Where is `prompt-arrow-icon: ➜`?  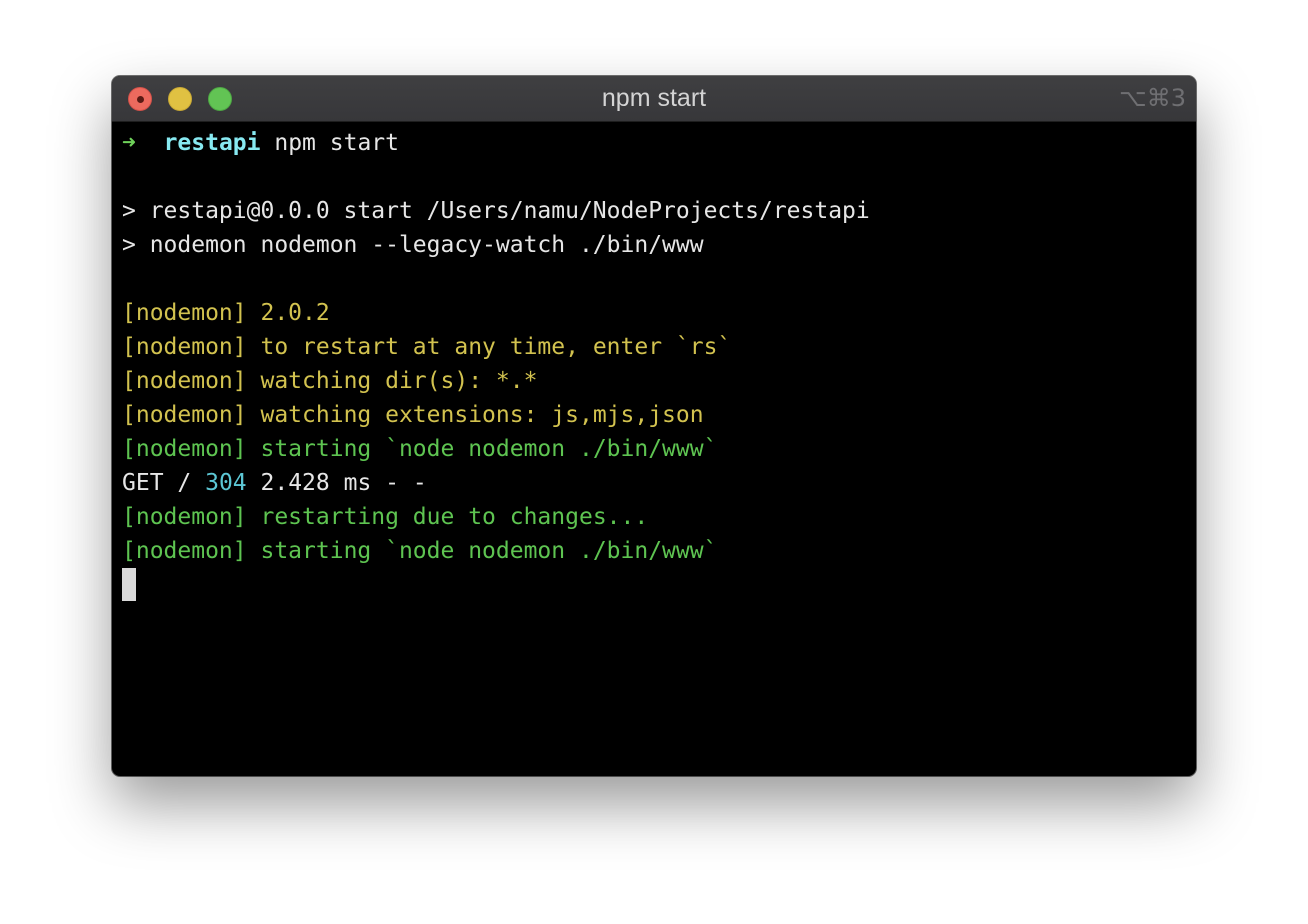 prompt-arrow-icon: ➜ is located at coordinates (129, 143).